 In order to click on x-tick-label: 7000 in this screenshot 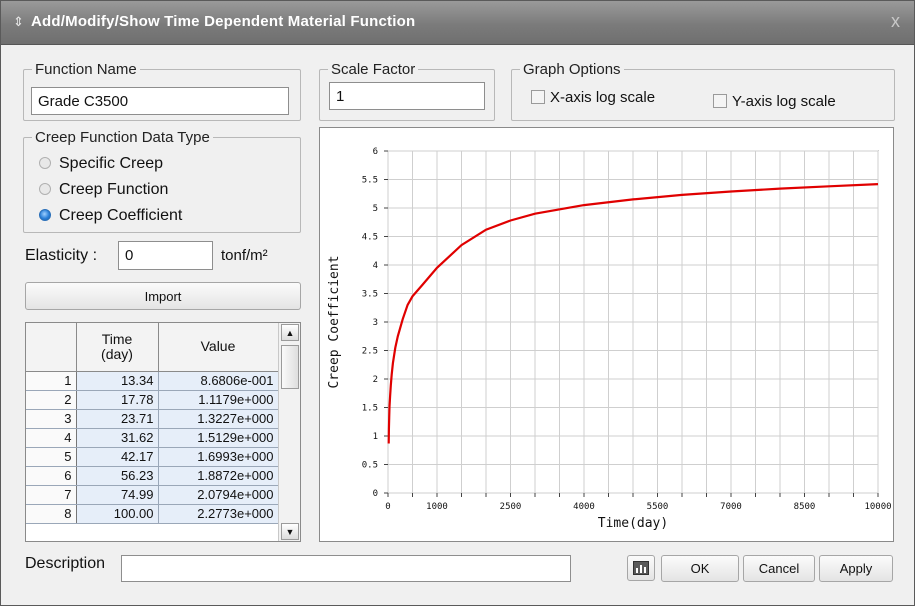, I will do `click(731, 507)`.